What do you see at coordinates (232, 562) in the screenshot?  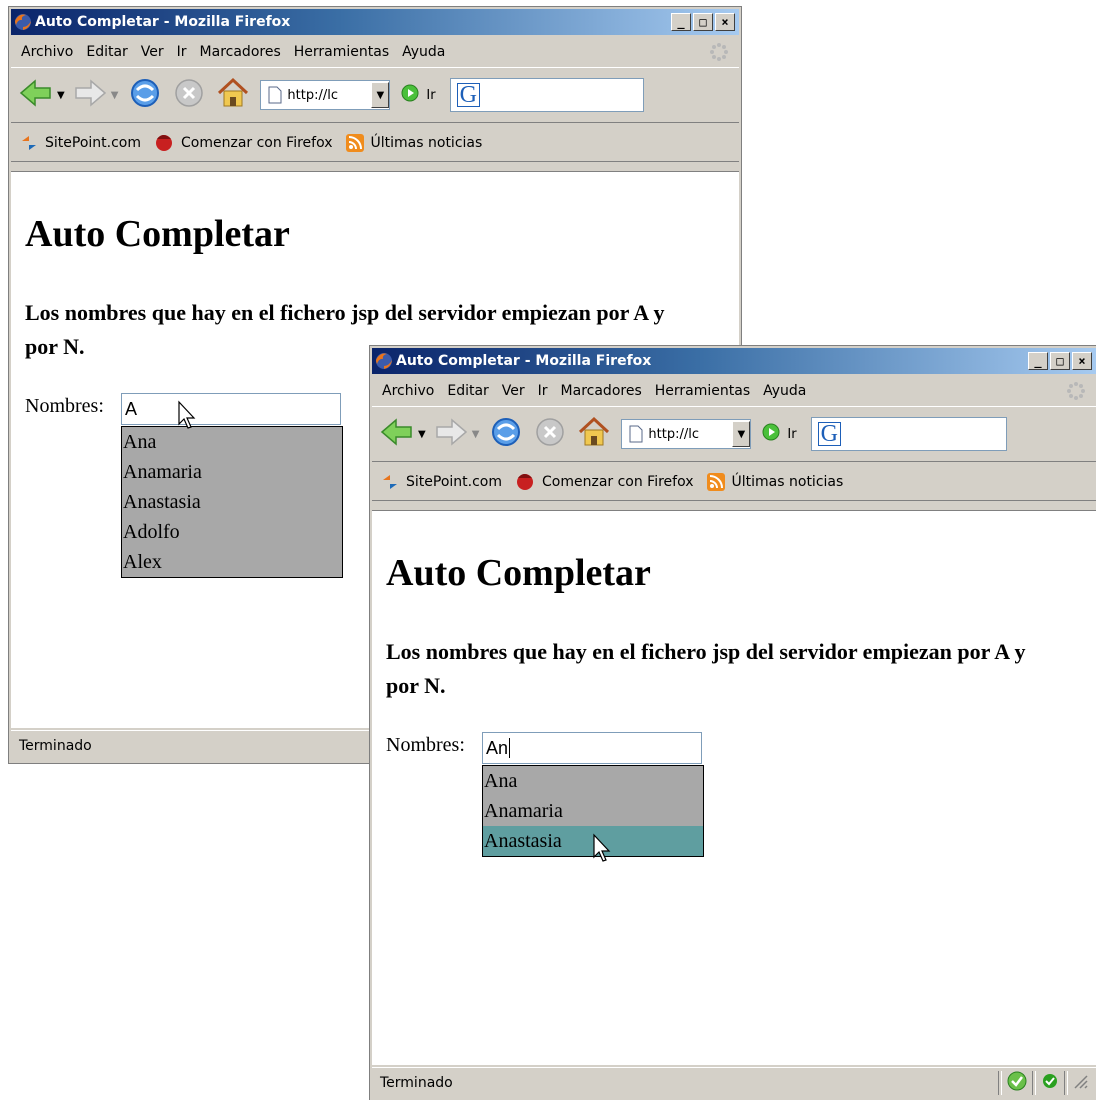 I see `suggestion-item: Alex` at bounding box center [232, 562].